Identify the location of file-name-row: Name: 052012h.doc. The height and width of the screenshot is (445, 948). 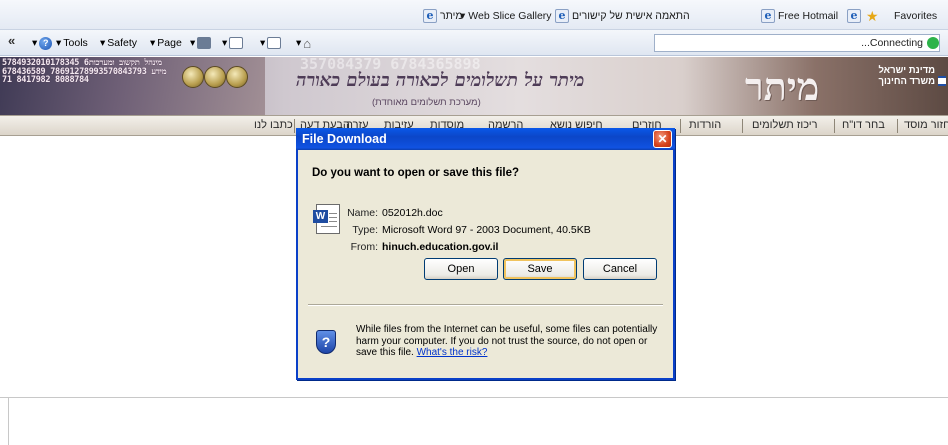
(391, 213).